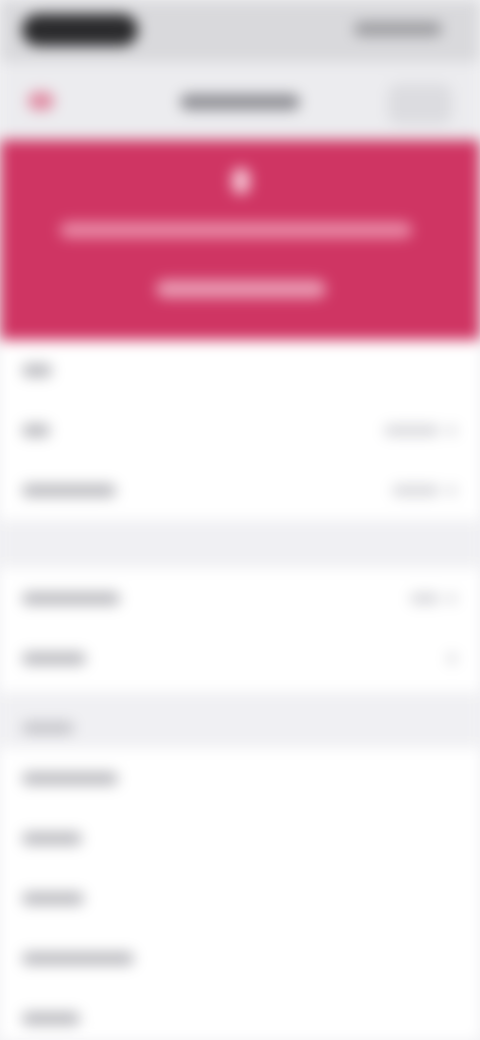 This screenshot has height=1040, width=480. Describe the element at coordinates (420, 104) in the screenshot. I see `nav-action-button` at that location.